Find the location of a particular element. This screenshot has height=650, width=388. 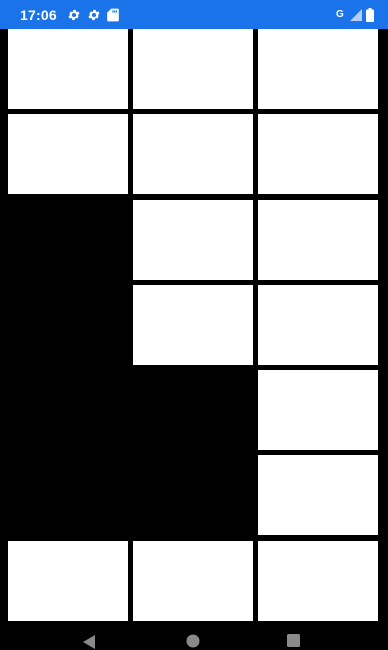

navigation-bar is located at coordinates (194, 636).